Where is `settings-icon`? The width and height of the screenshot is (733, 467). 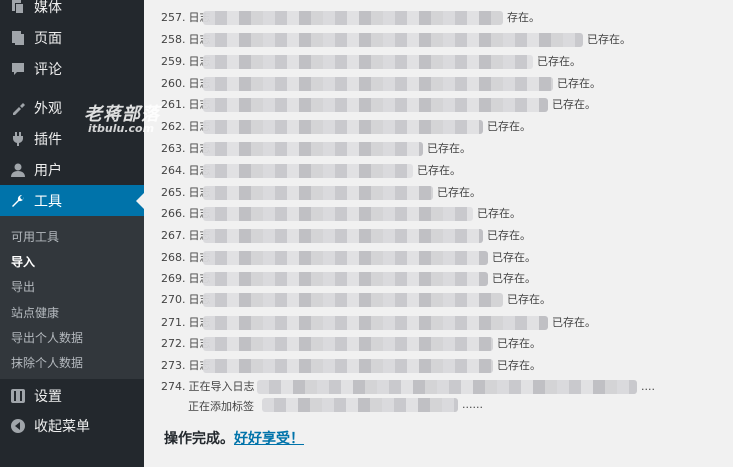
settings-icon is located at coordinates (18, 396).